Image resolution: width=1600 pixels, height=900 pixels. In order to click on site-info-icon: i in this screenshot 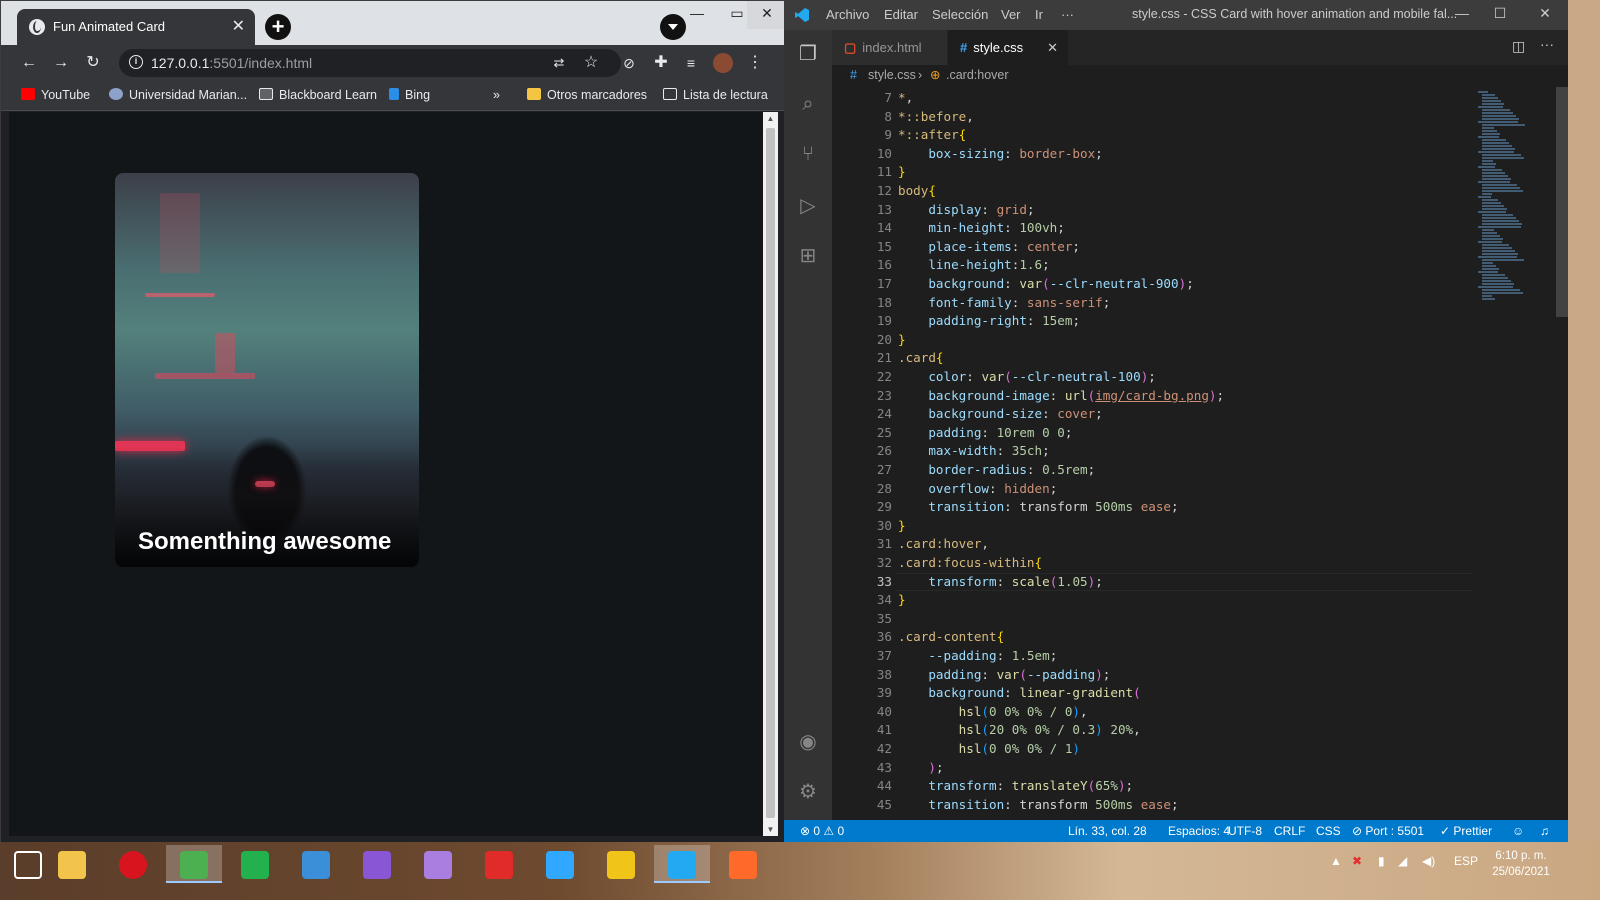, I will do `click(136, 62)`.